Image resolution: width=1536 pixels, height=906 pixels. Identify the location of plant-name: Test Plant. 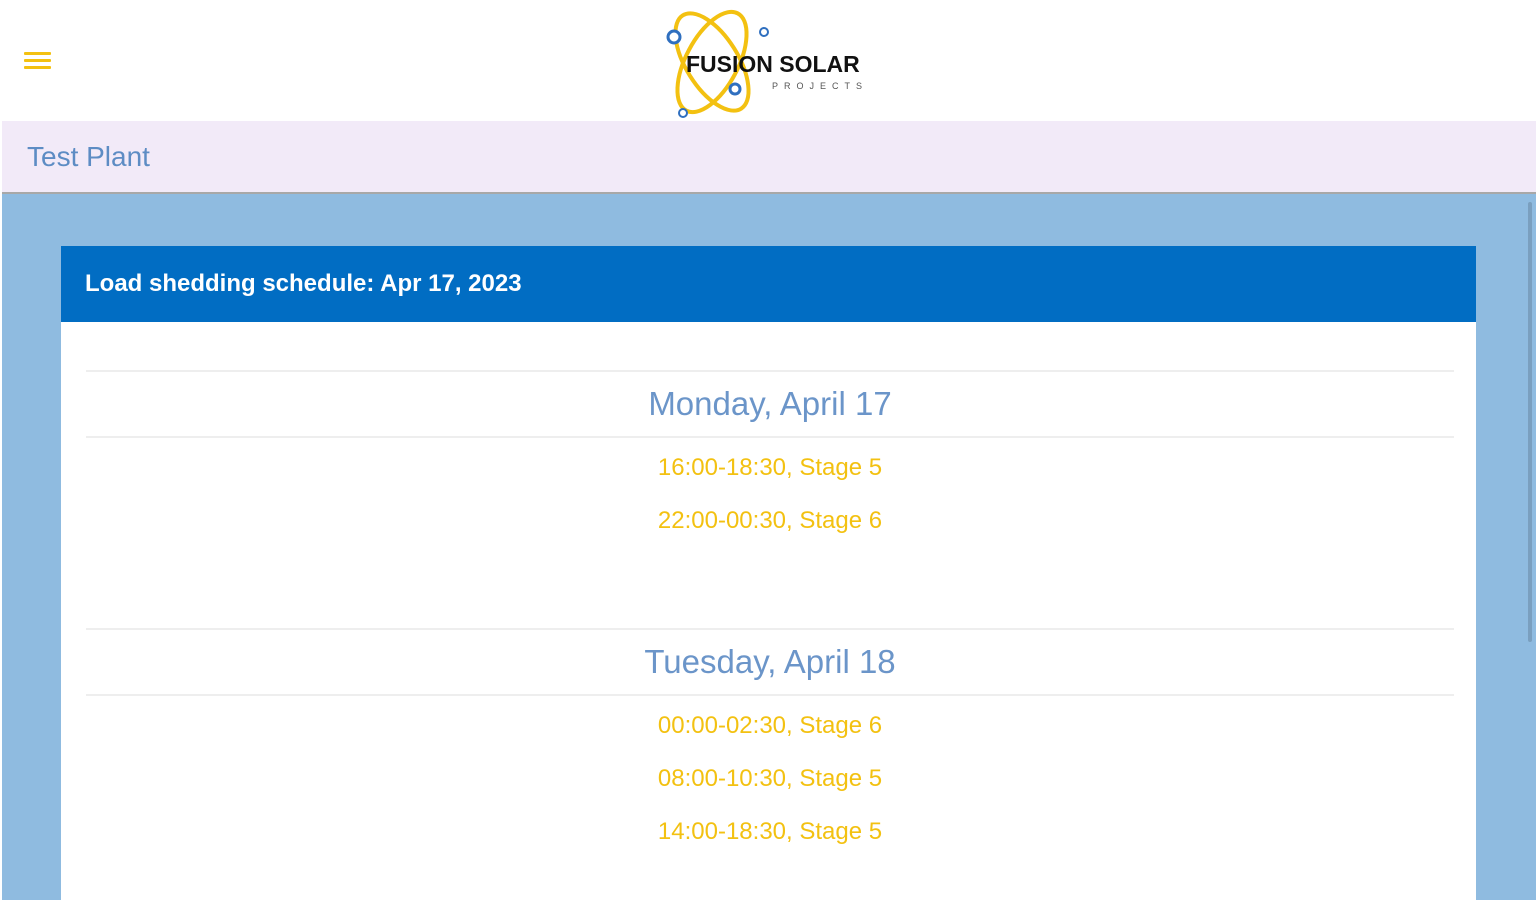
(88, 156).